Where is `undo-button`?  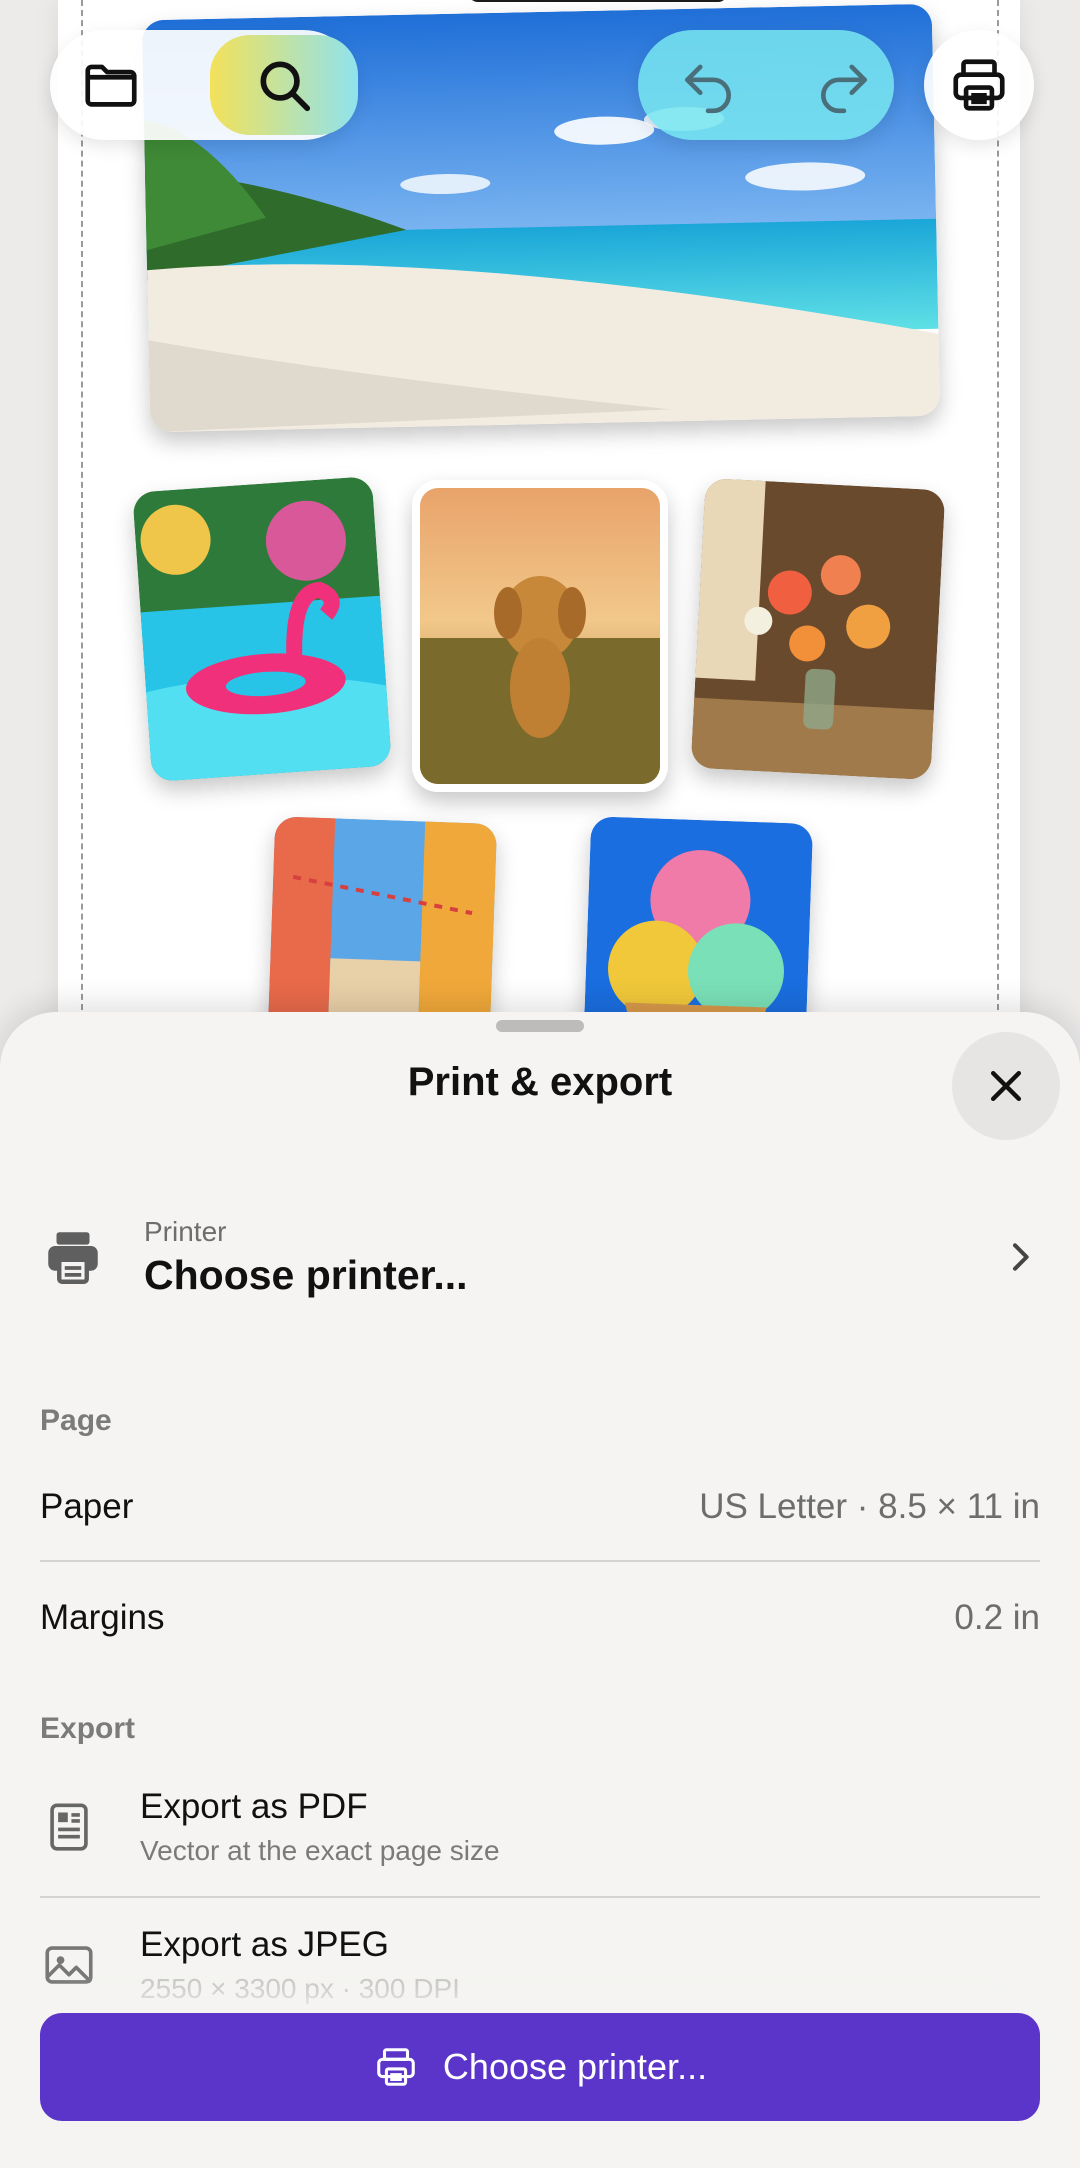 undo-button is located at coordinates (708, 85).